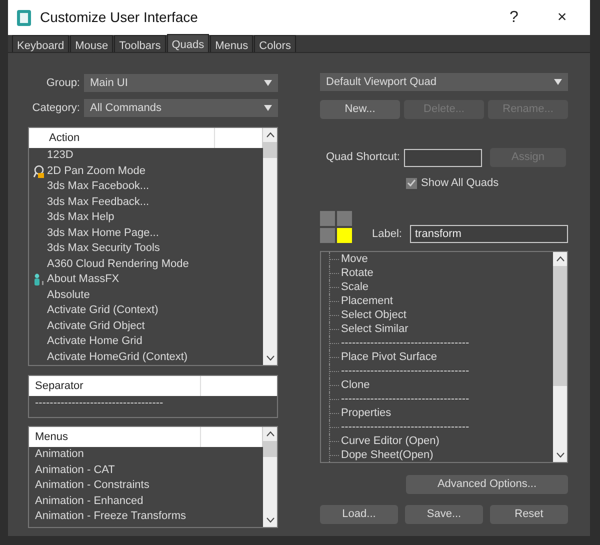  I want to click on action-item: 3ds Max Help, so click(80, 218).